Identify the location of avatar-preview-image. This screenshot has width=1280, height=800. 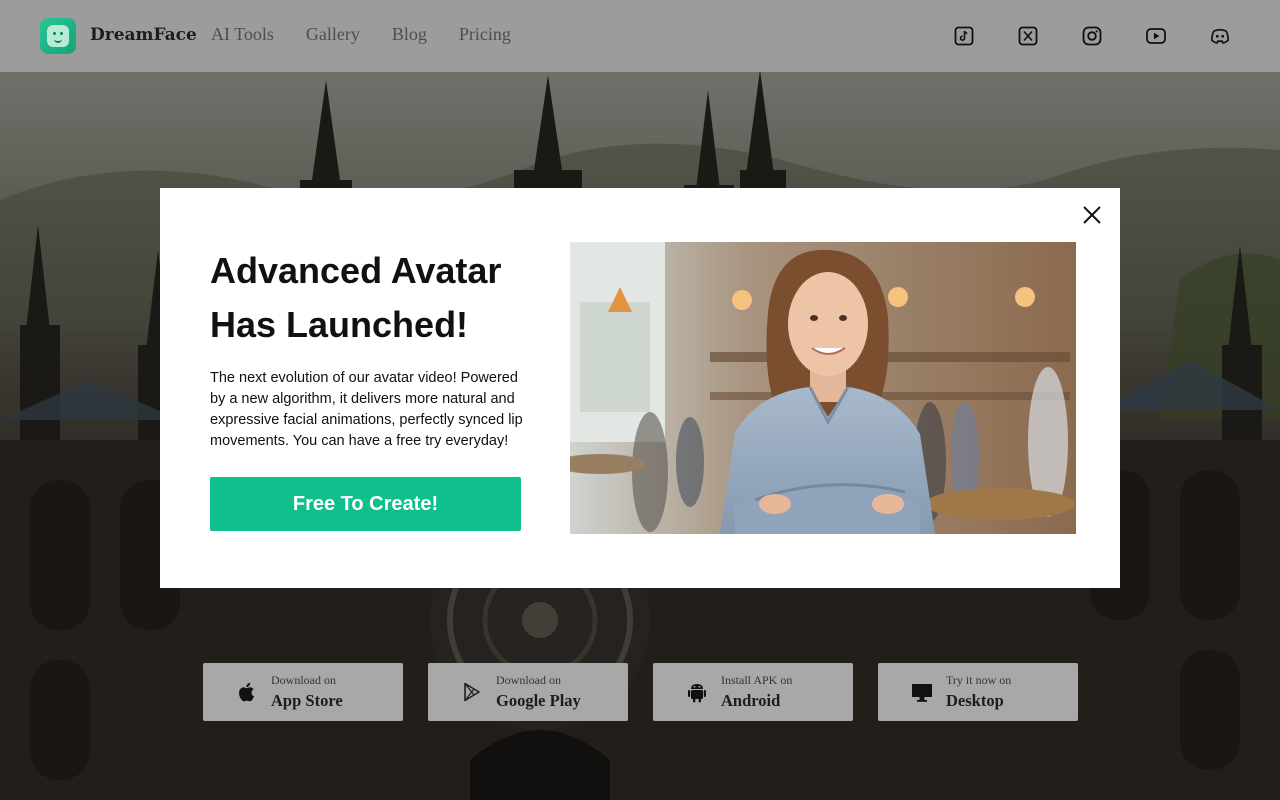
(823, 388).